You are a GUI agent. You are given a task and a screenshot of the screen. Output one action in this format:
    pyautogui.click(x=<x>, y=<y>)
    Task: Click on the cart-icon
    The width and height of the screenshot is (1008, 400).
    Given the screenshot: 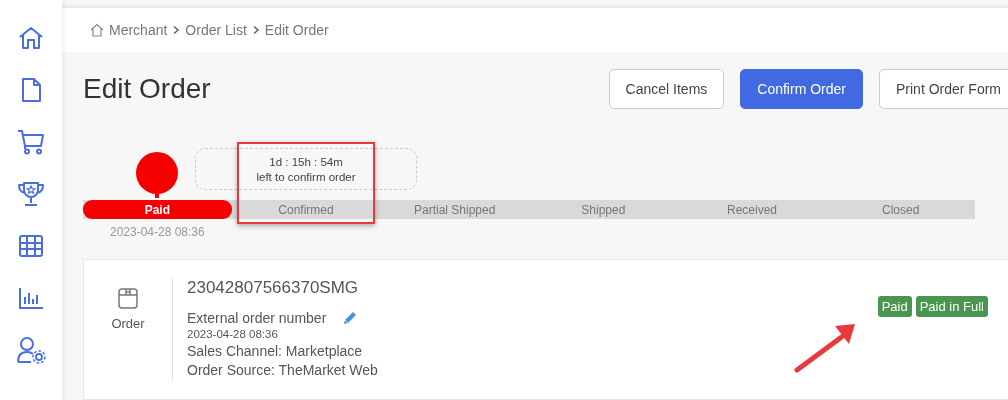 What is the action you would take?
    pyautogui.click(x=31, y=142)
    